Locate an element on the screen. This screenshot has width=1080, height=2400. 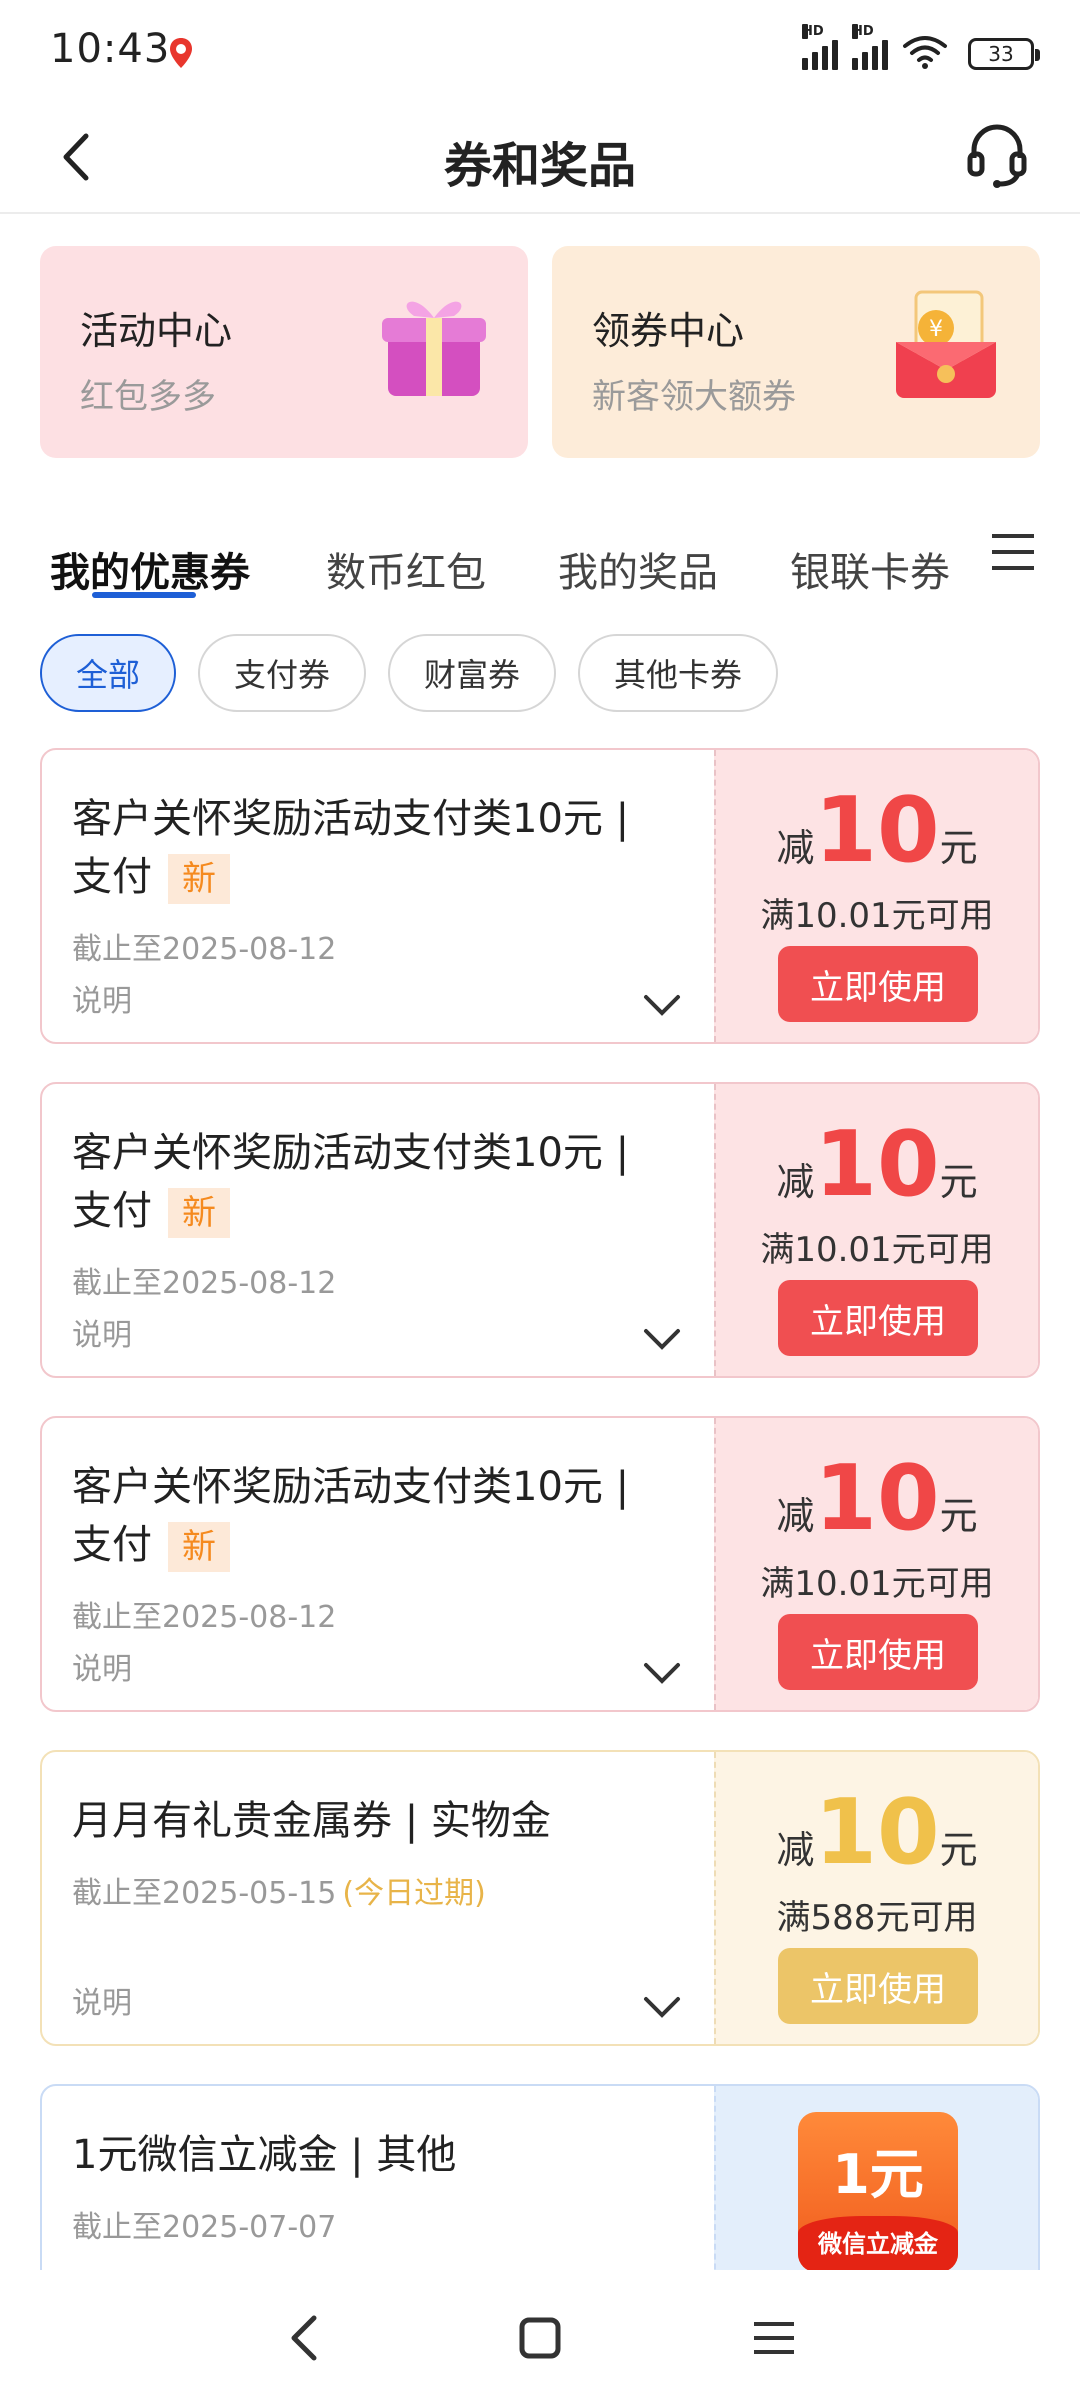
coupon-card: 1元微信立减金 | 其他 截止至2025-07-07 1元 微信立减金 is located at coordinates (540, 2177).